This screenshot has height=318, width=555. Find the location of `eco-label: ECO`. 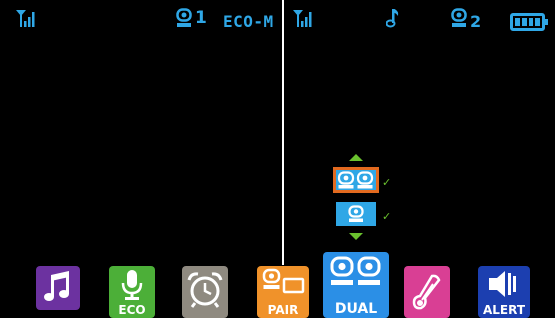

eco-label: ECO is located at coordinates (132, 310).